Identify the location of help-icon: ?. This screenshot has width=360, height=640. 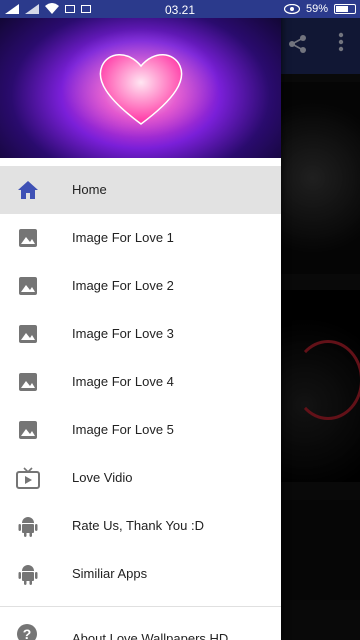
(28, 631).